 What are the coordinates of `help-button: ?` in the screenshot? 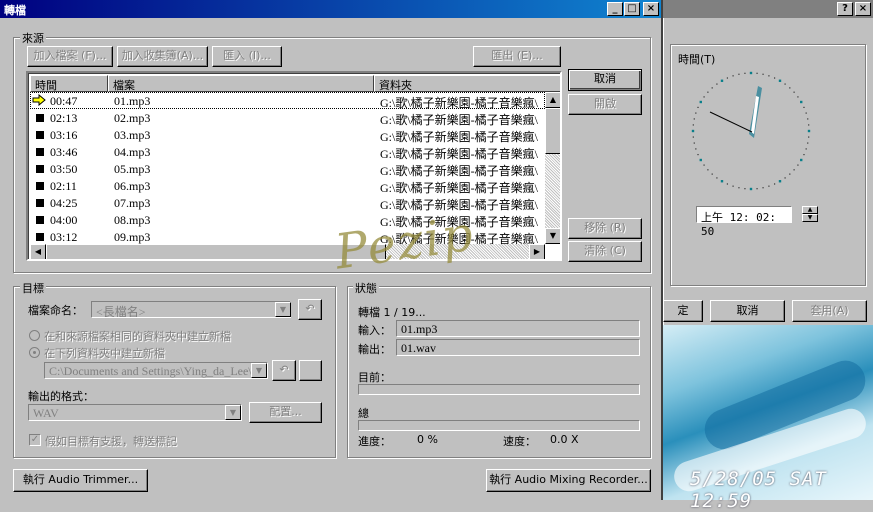 It's located at (845, 9).